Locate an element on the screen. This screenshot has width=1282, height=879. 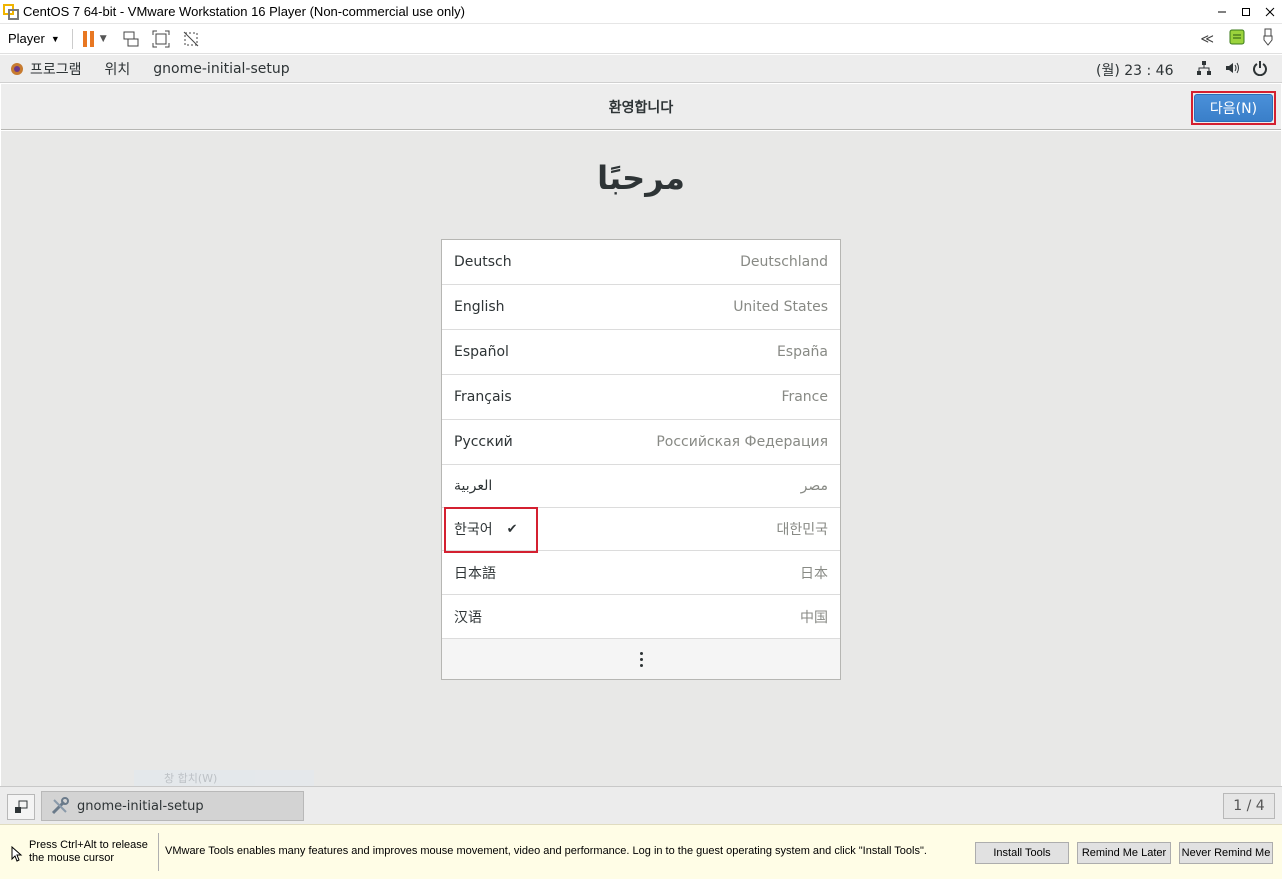
language-row: English United States is located at coordinates (641, 307).